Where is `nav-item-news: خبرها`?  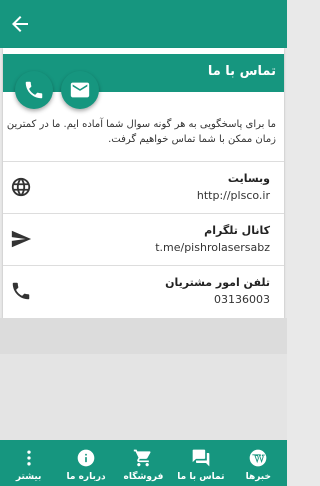 nav-item-news: خبرها is located at coordinates (258, 463).